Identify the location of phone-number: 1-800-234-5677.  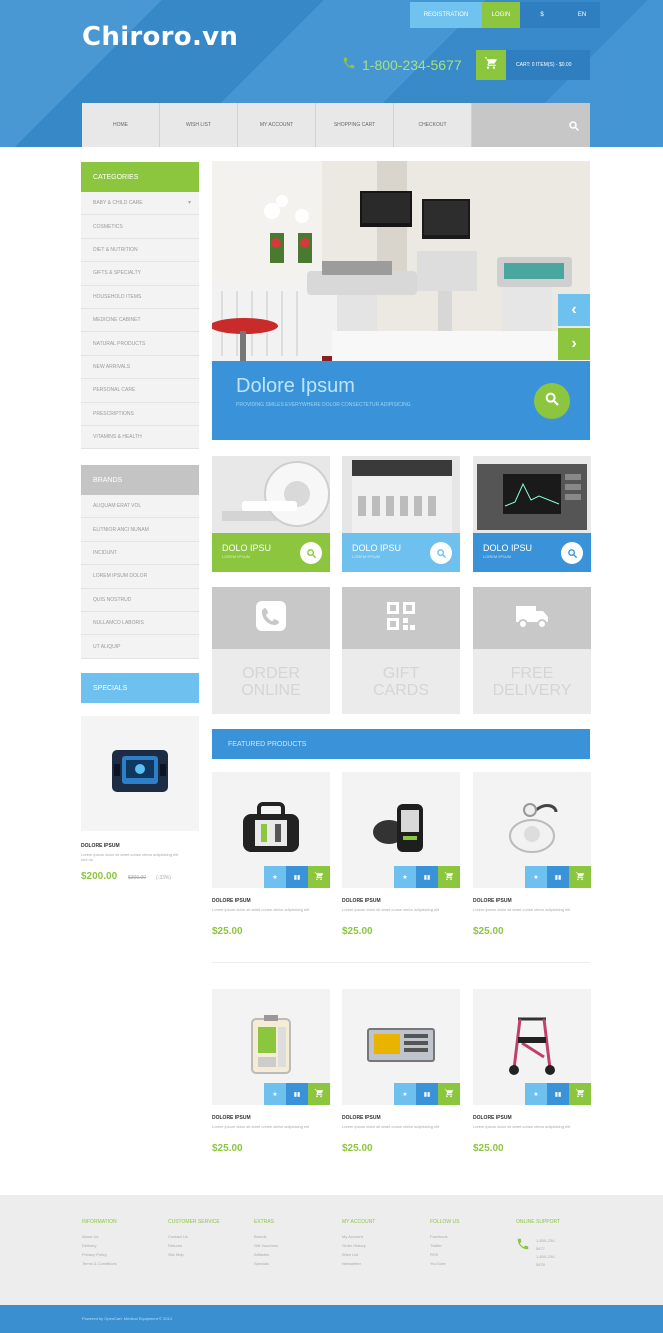
(412, 64).